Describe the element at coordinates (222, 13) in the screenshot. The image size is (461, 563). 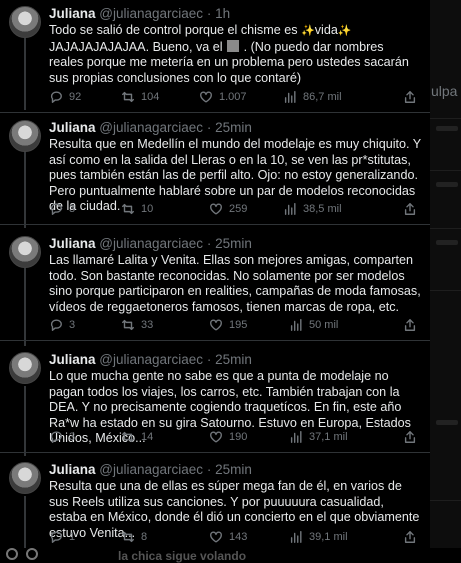
I see `tweet-time: 1h` at that location.